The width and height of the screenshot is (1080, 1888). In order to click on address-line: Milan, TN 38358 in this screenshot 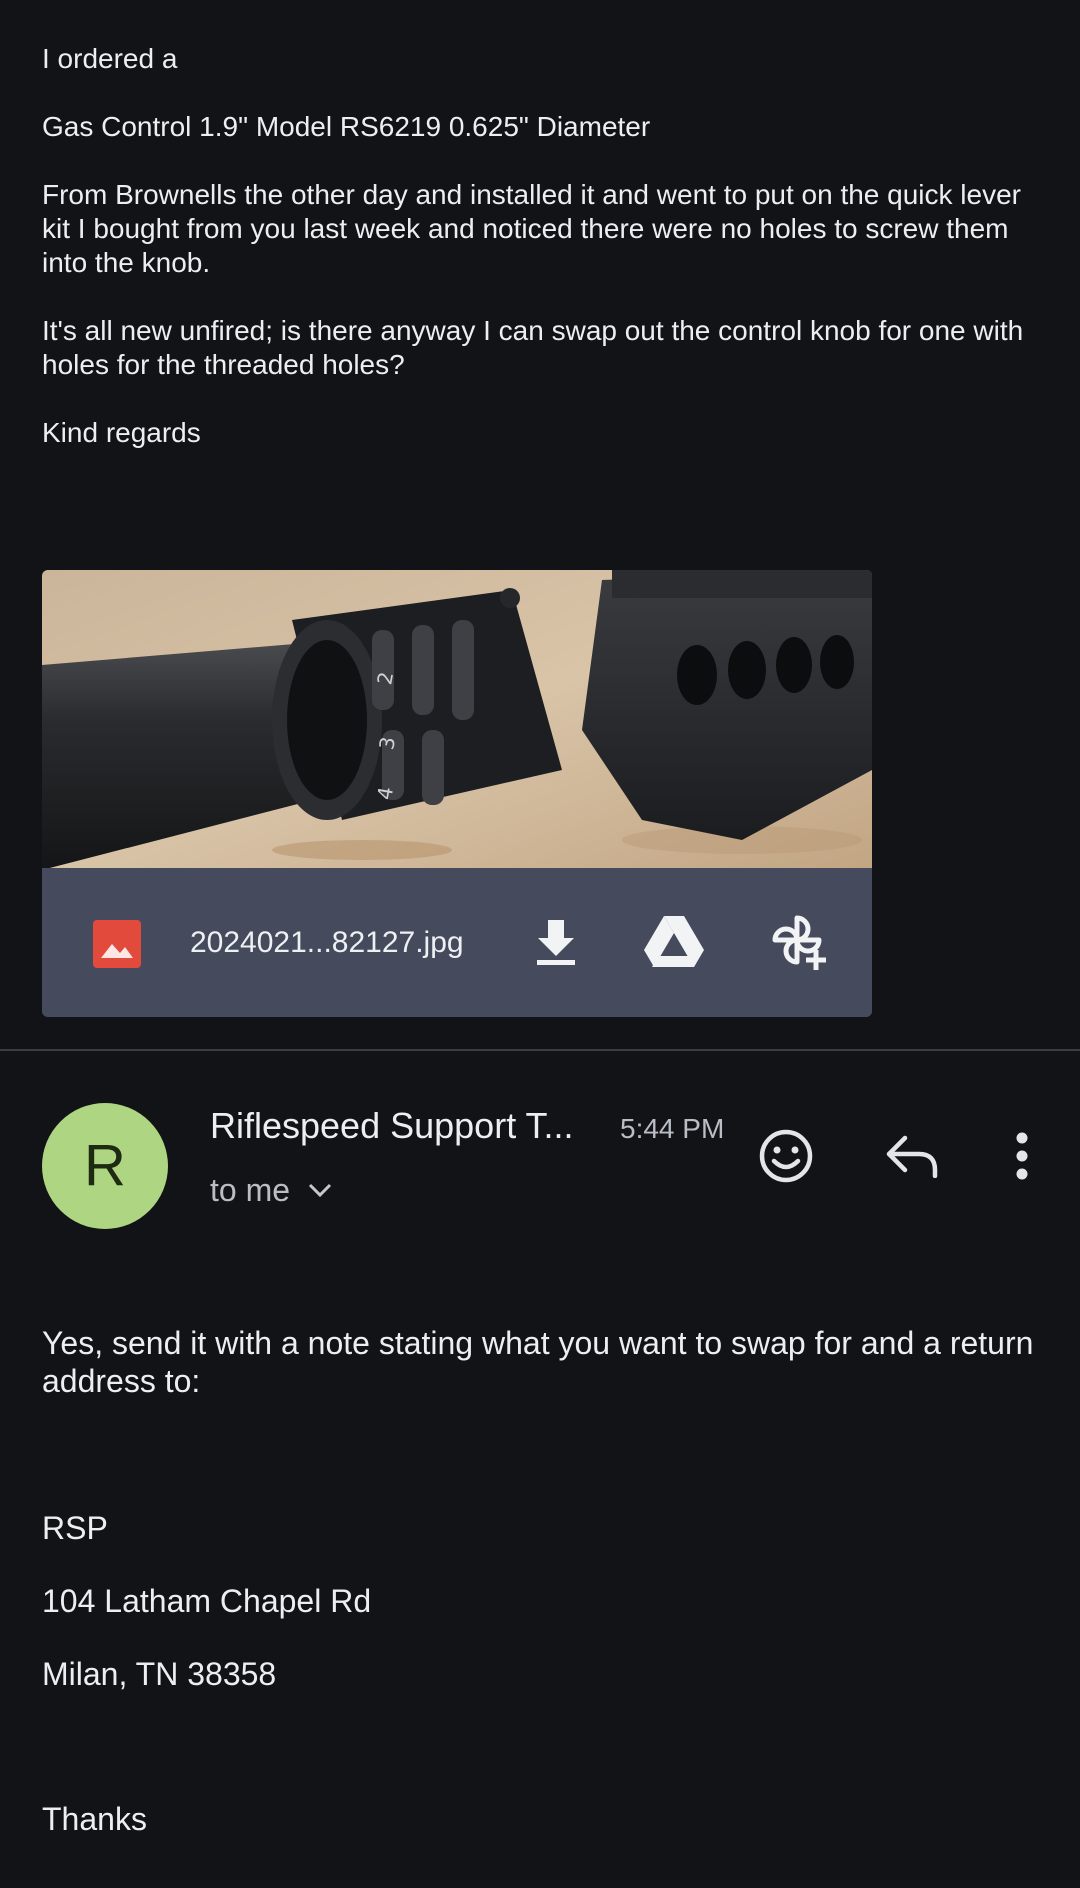, I will do `click(159, 1674)`.